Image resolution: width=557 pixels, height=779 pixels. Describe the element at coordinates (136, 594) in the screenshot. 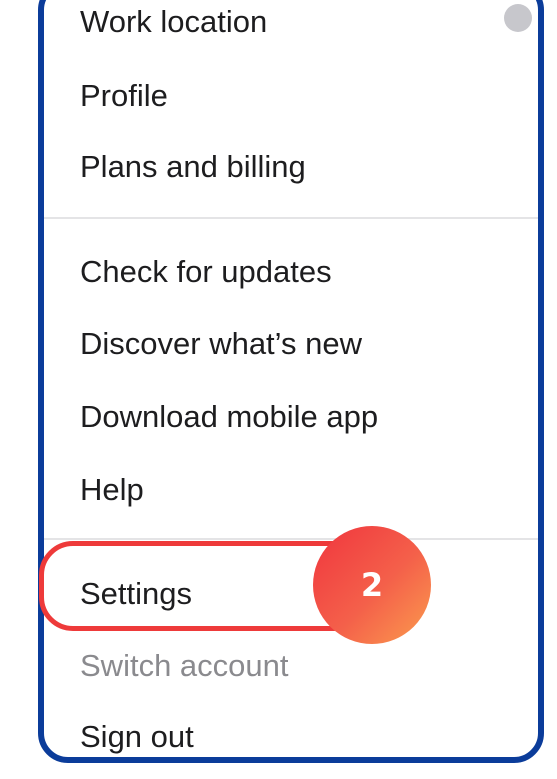

I see `menu-item-settings: Settings` at that location.